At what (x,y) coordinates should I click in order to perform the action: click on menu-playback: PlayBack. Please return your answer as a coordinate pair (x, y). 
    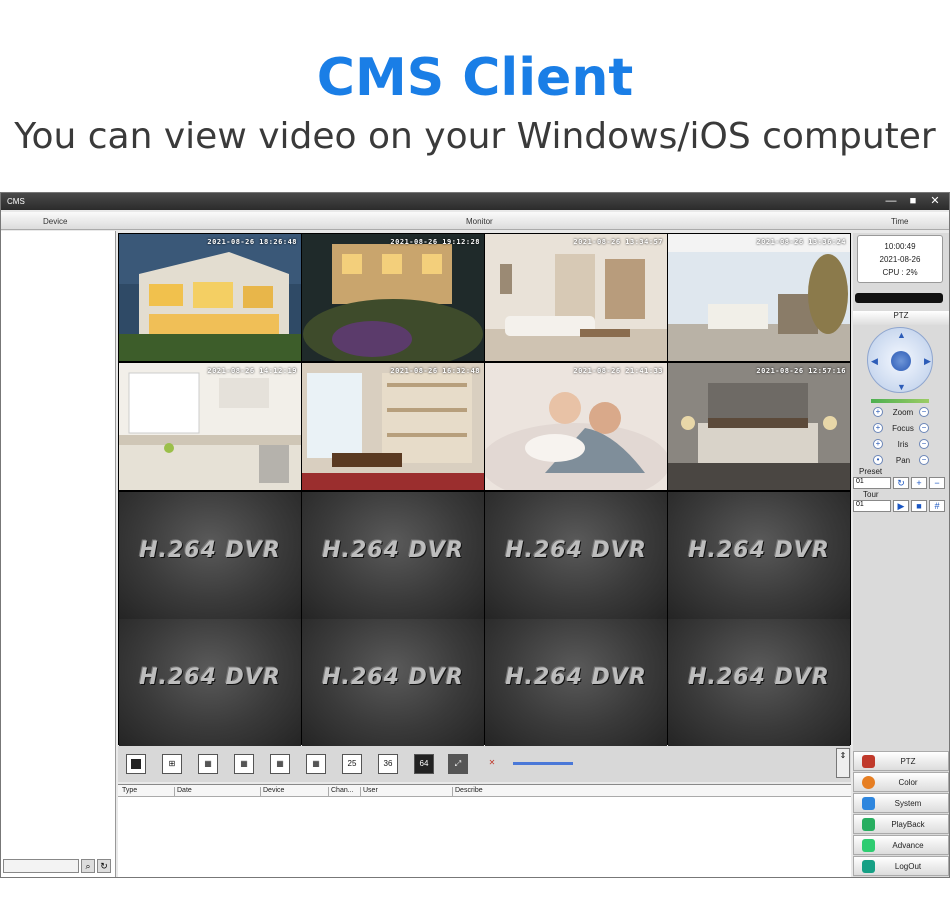
    Looking at the image, I should click on (901, 824).